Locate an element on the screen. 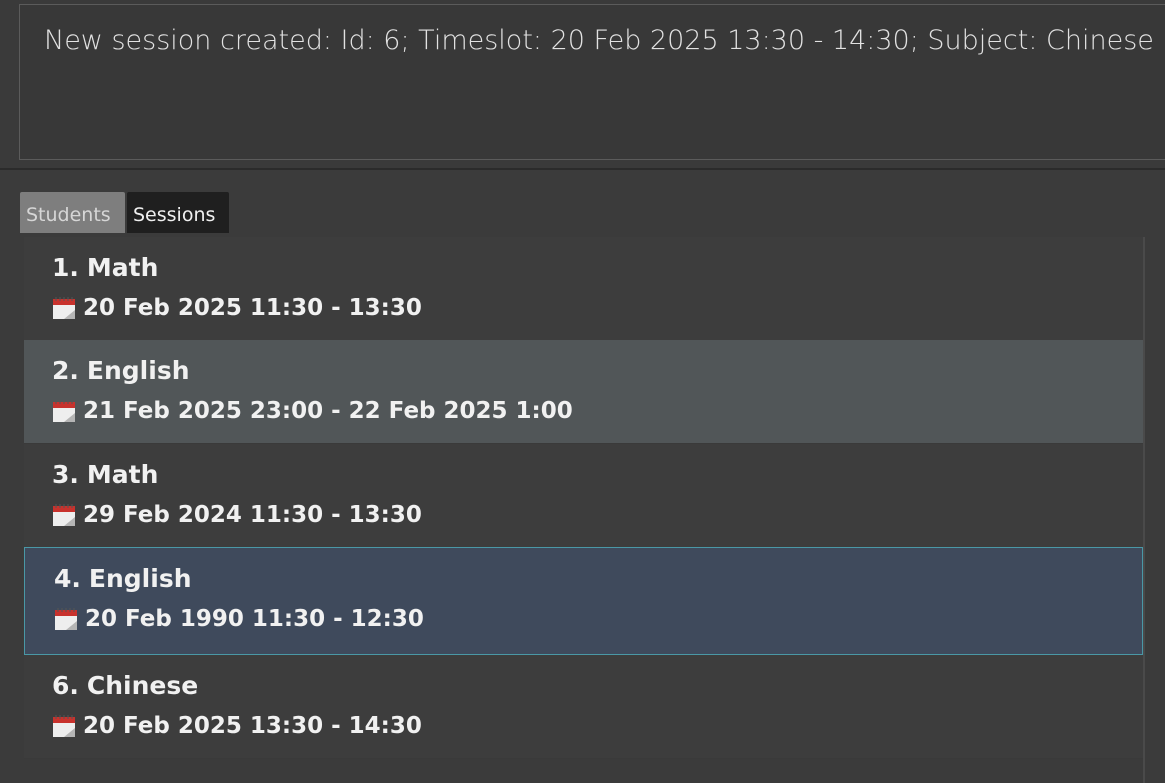 Image resolution: width=1165 pixels, height=783 pixels. session-timeslot-row: 20 Feb 2025 13:30 - 14:30 is located at coordinates (237, 726).